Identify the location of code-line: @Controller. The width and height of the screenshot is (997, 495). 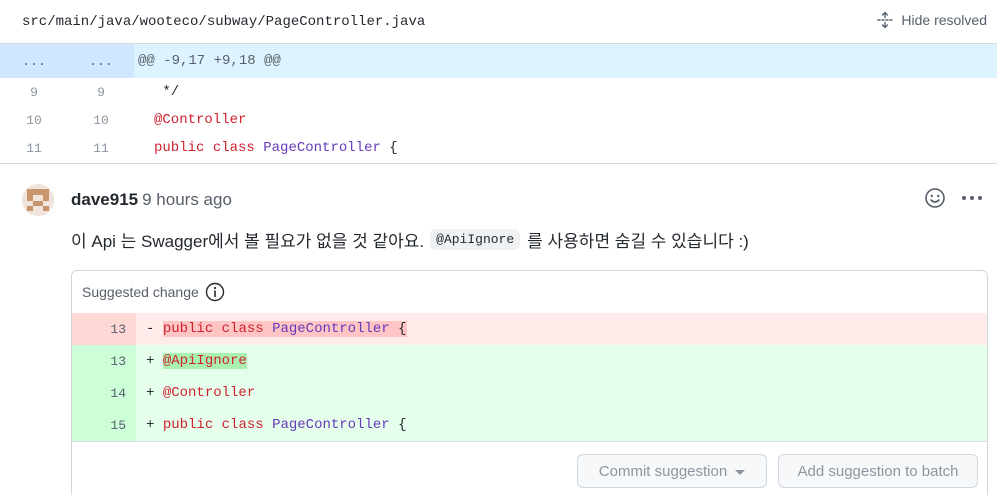
(190, 120).